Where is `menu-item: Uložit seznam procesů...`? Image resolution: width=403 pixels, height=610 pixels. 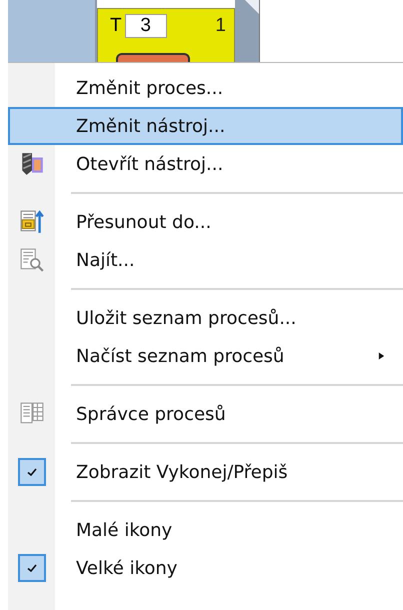 menu-item: Uložit seznam procesů... is located at coordinates (205, 318).